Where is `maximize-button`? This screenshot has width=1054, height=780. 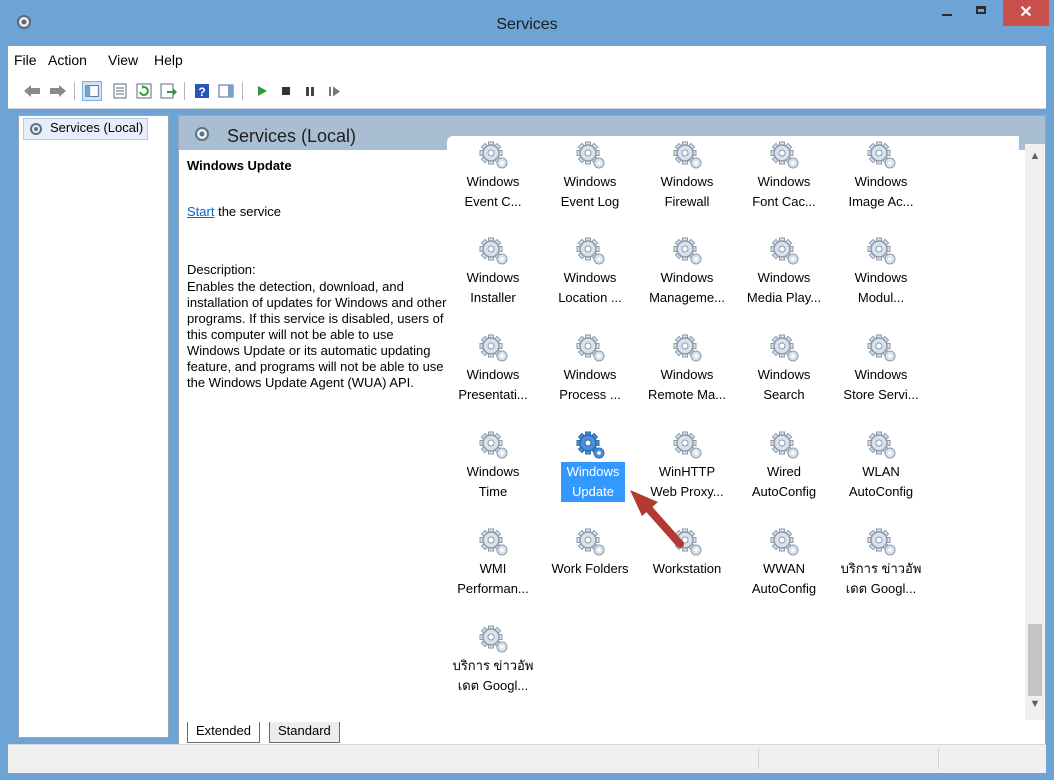
maximize-button is located at coordinates (982, 13).